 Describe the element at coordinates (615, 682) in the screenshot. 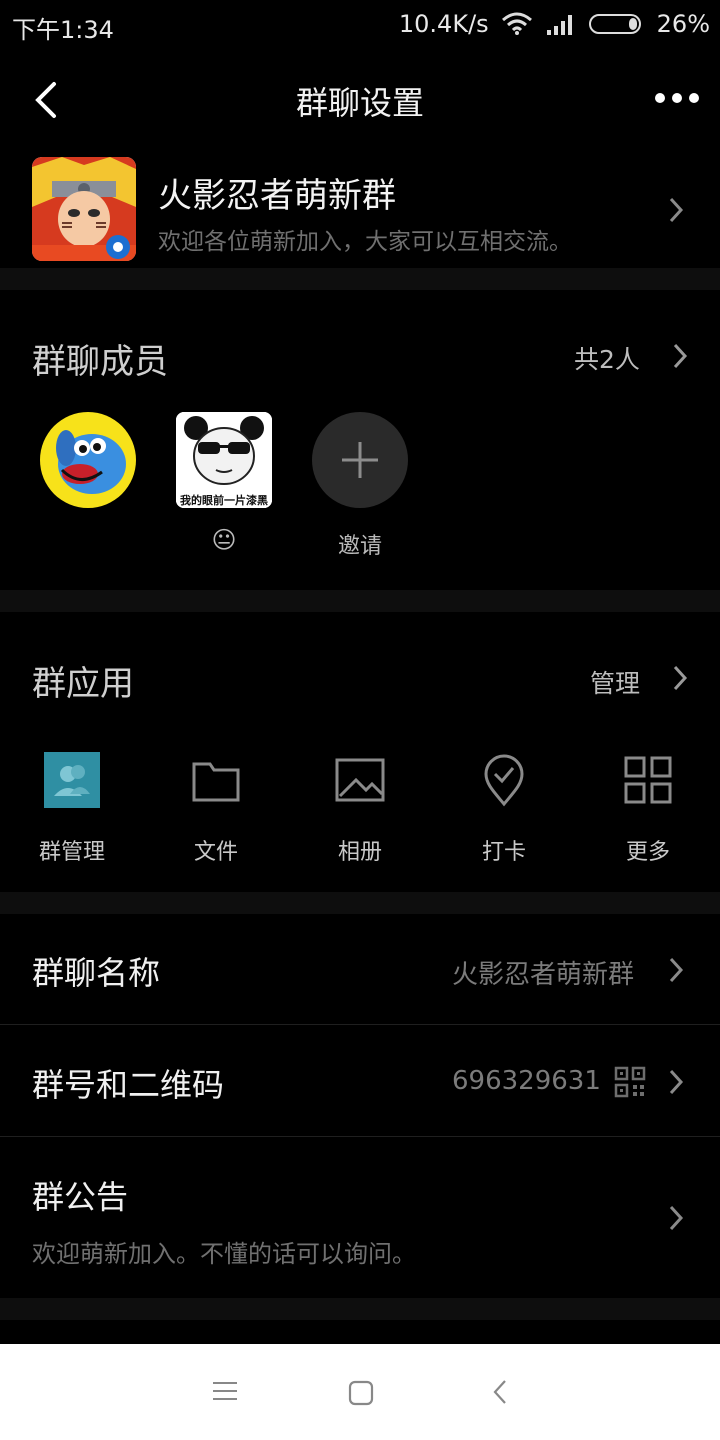

I see `apps-manage-link: 管理` at that location.